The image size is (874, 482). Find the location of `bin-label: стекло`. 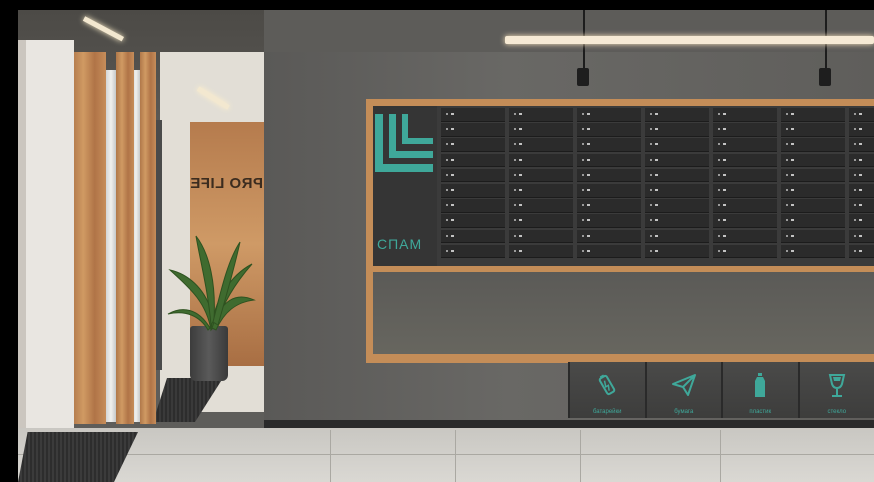

bin-label: стекло is located at coordinates (837, 412).